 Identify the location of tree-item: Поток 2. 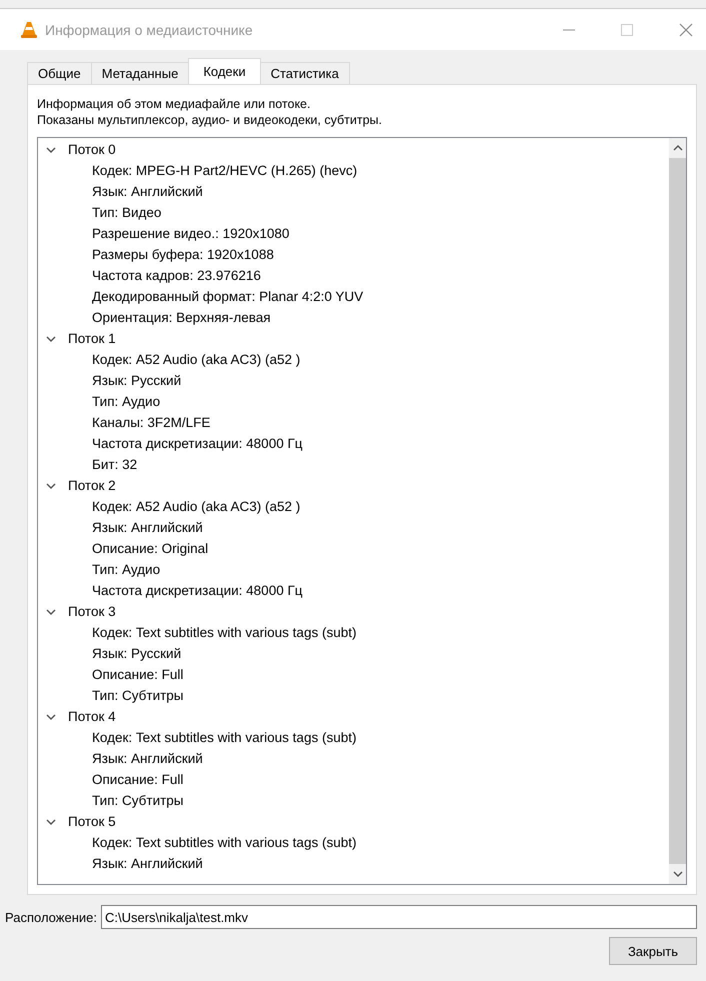
(353, 485).